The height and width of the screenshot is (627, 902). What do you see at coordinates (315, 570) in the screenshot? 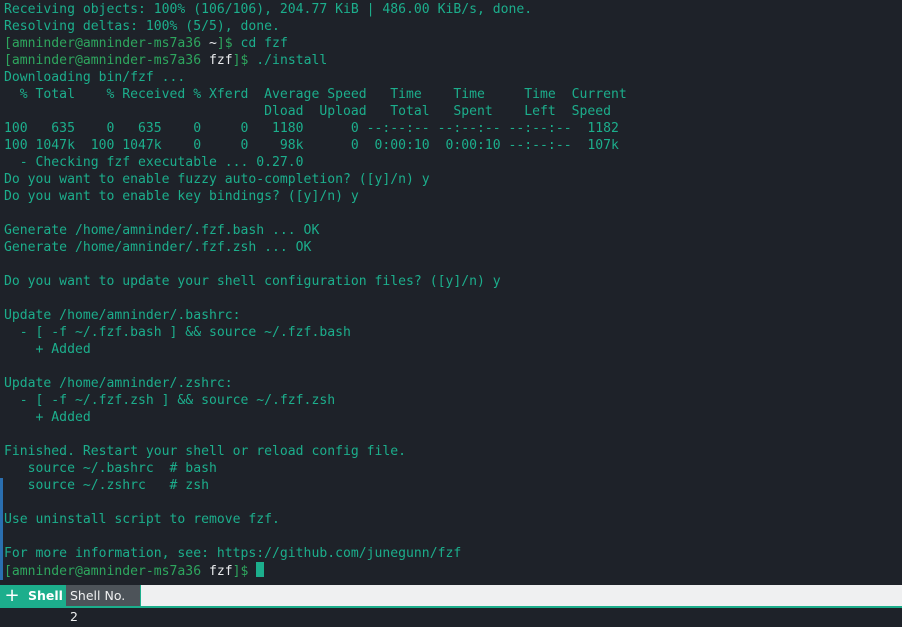
I see `prompt-line: [amninder@amninder-ms7a36 fzf]$` at bounding box center [315, 570].